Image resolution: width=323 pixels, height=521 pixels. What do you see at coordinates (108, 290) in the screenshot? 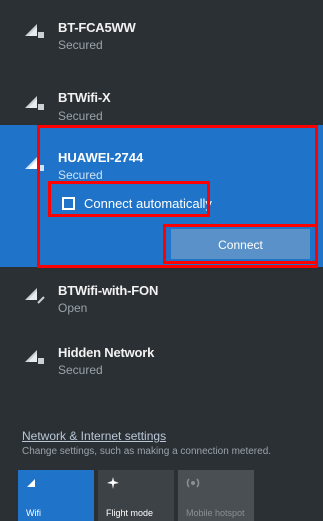
I see `network-name: BTWifi-with-FON` at bounding box center [108, 290].